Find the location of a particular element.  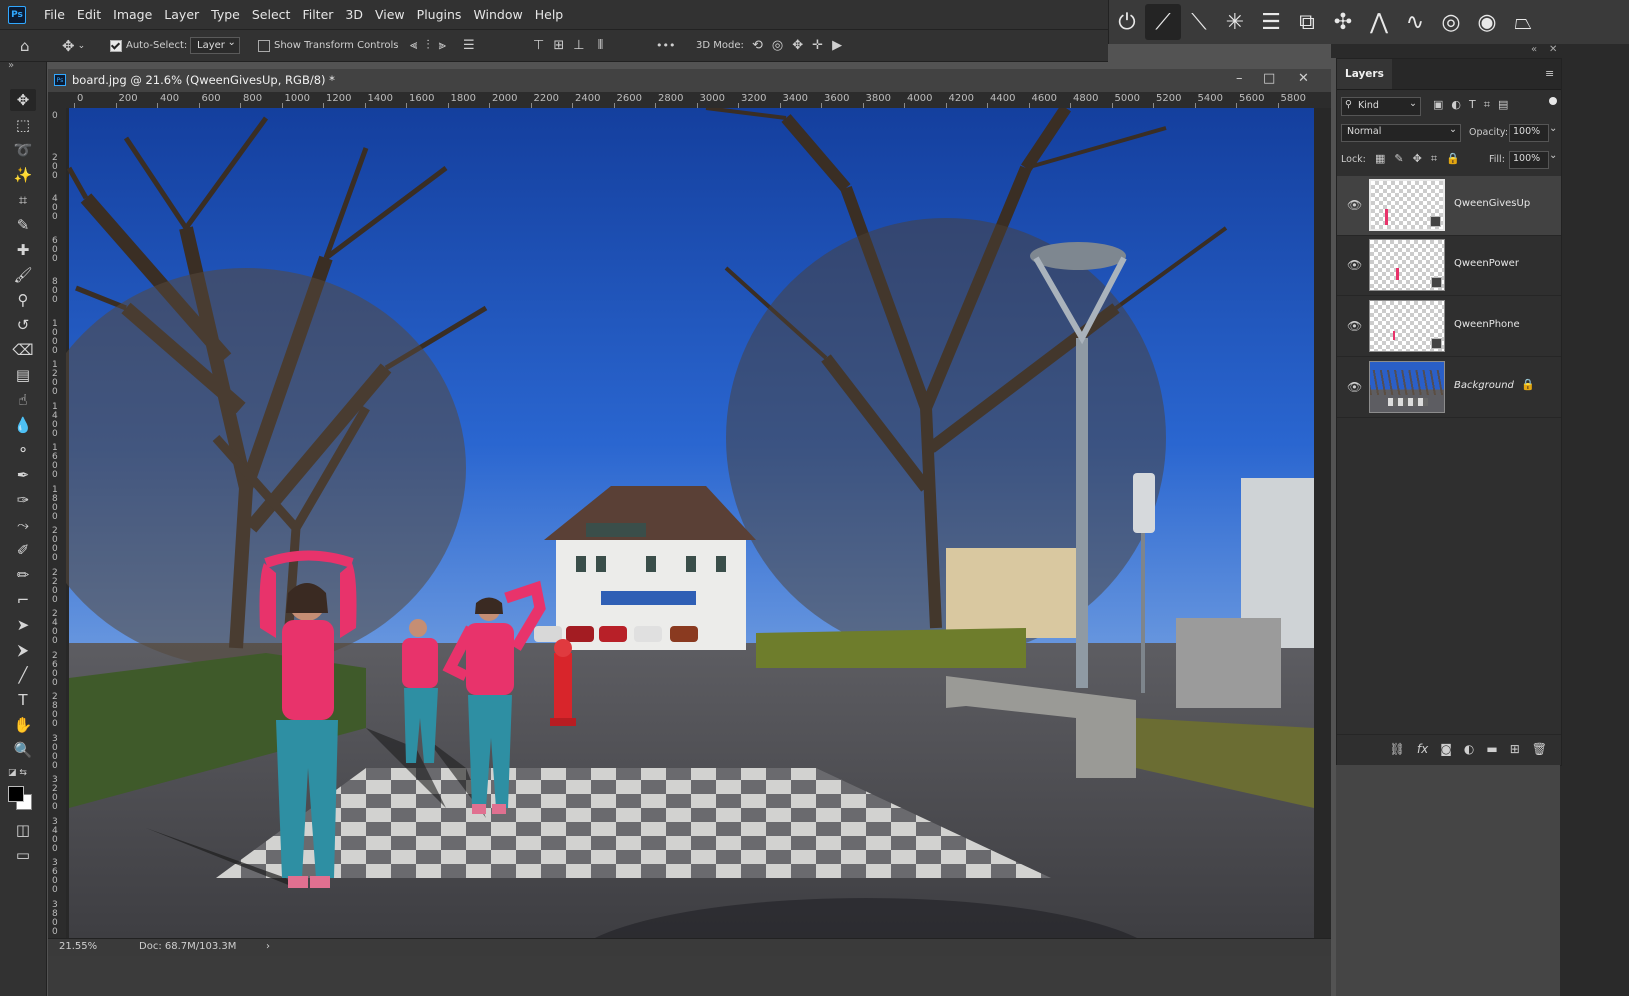

convert-point-icon: ⌐ is located at coordinates (23, 600).